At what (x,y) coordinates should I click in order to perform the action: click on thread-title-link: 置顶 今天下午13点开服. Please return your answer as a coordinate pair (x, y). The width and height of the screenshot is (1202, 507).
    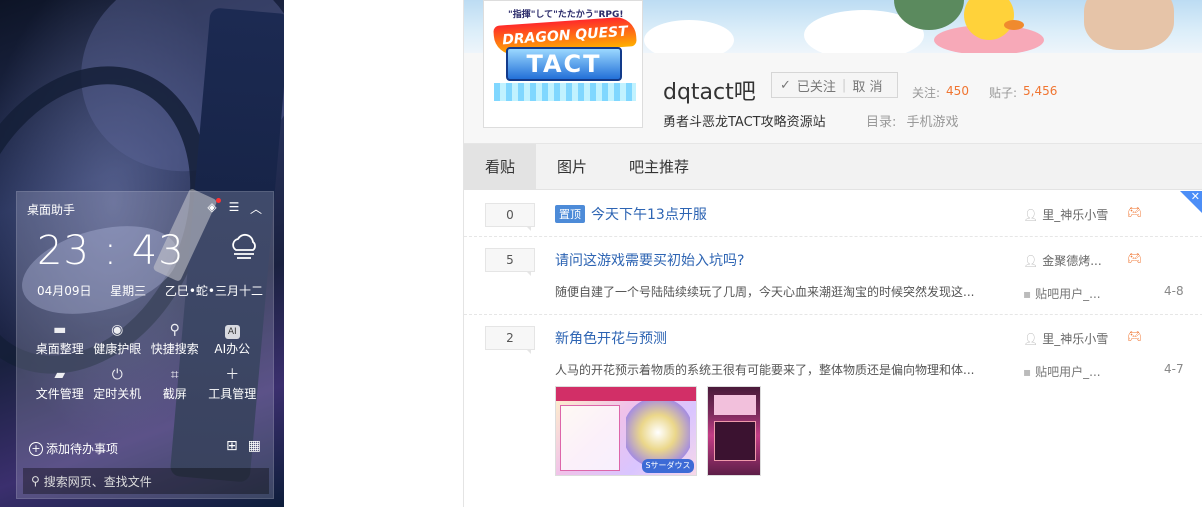
    Looking at the image, I should click on (631, 214).